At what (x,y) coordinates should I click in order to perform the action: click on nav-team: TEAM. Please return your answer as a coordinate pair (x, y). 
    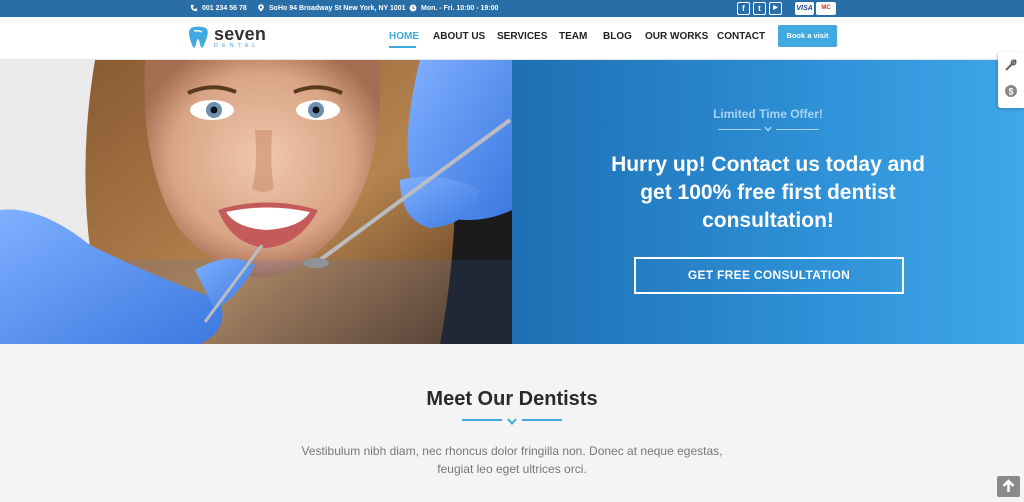
    Looking at the image, I should click on (573, 36).